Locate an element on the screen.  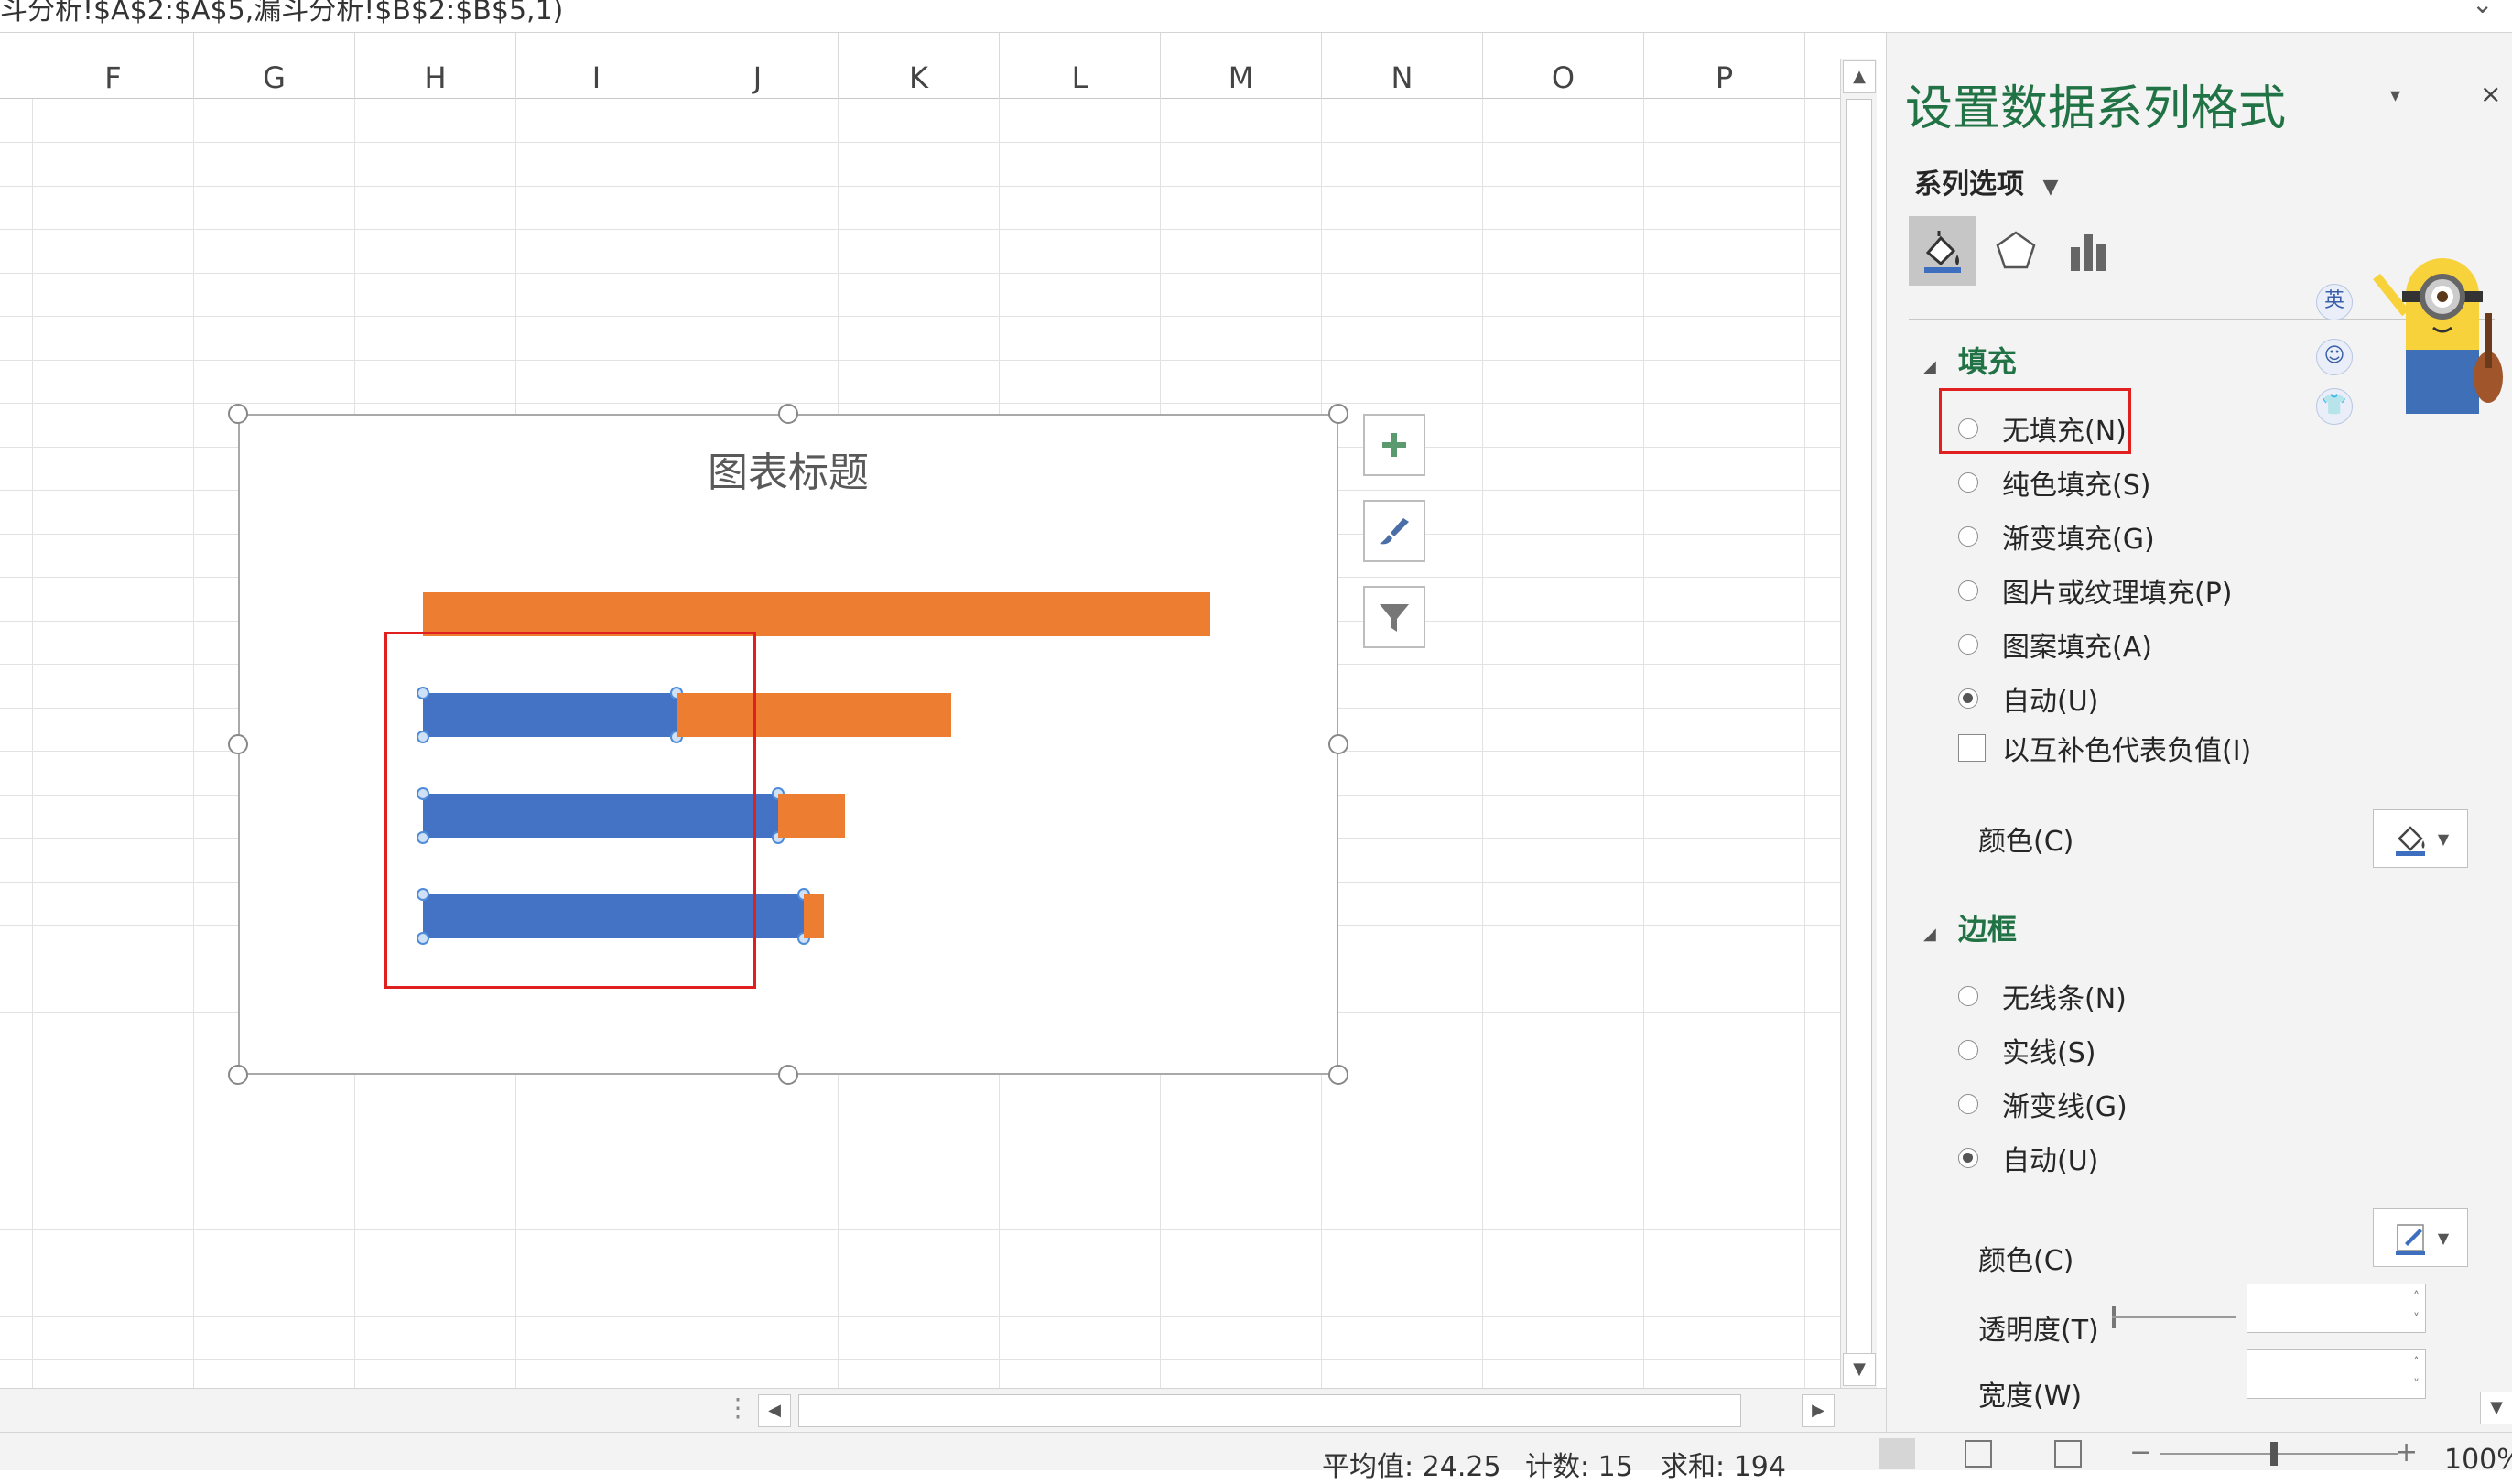
fill-option-label: 图片或纹理填充(P) is located at coordinates (2117, 594).